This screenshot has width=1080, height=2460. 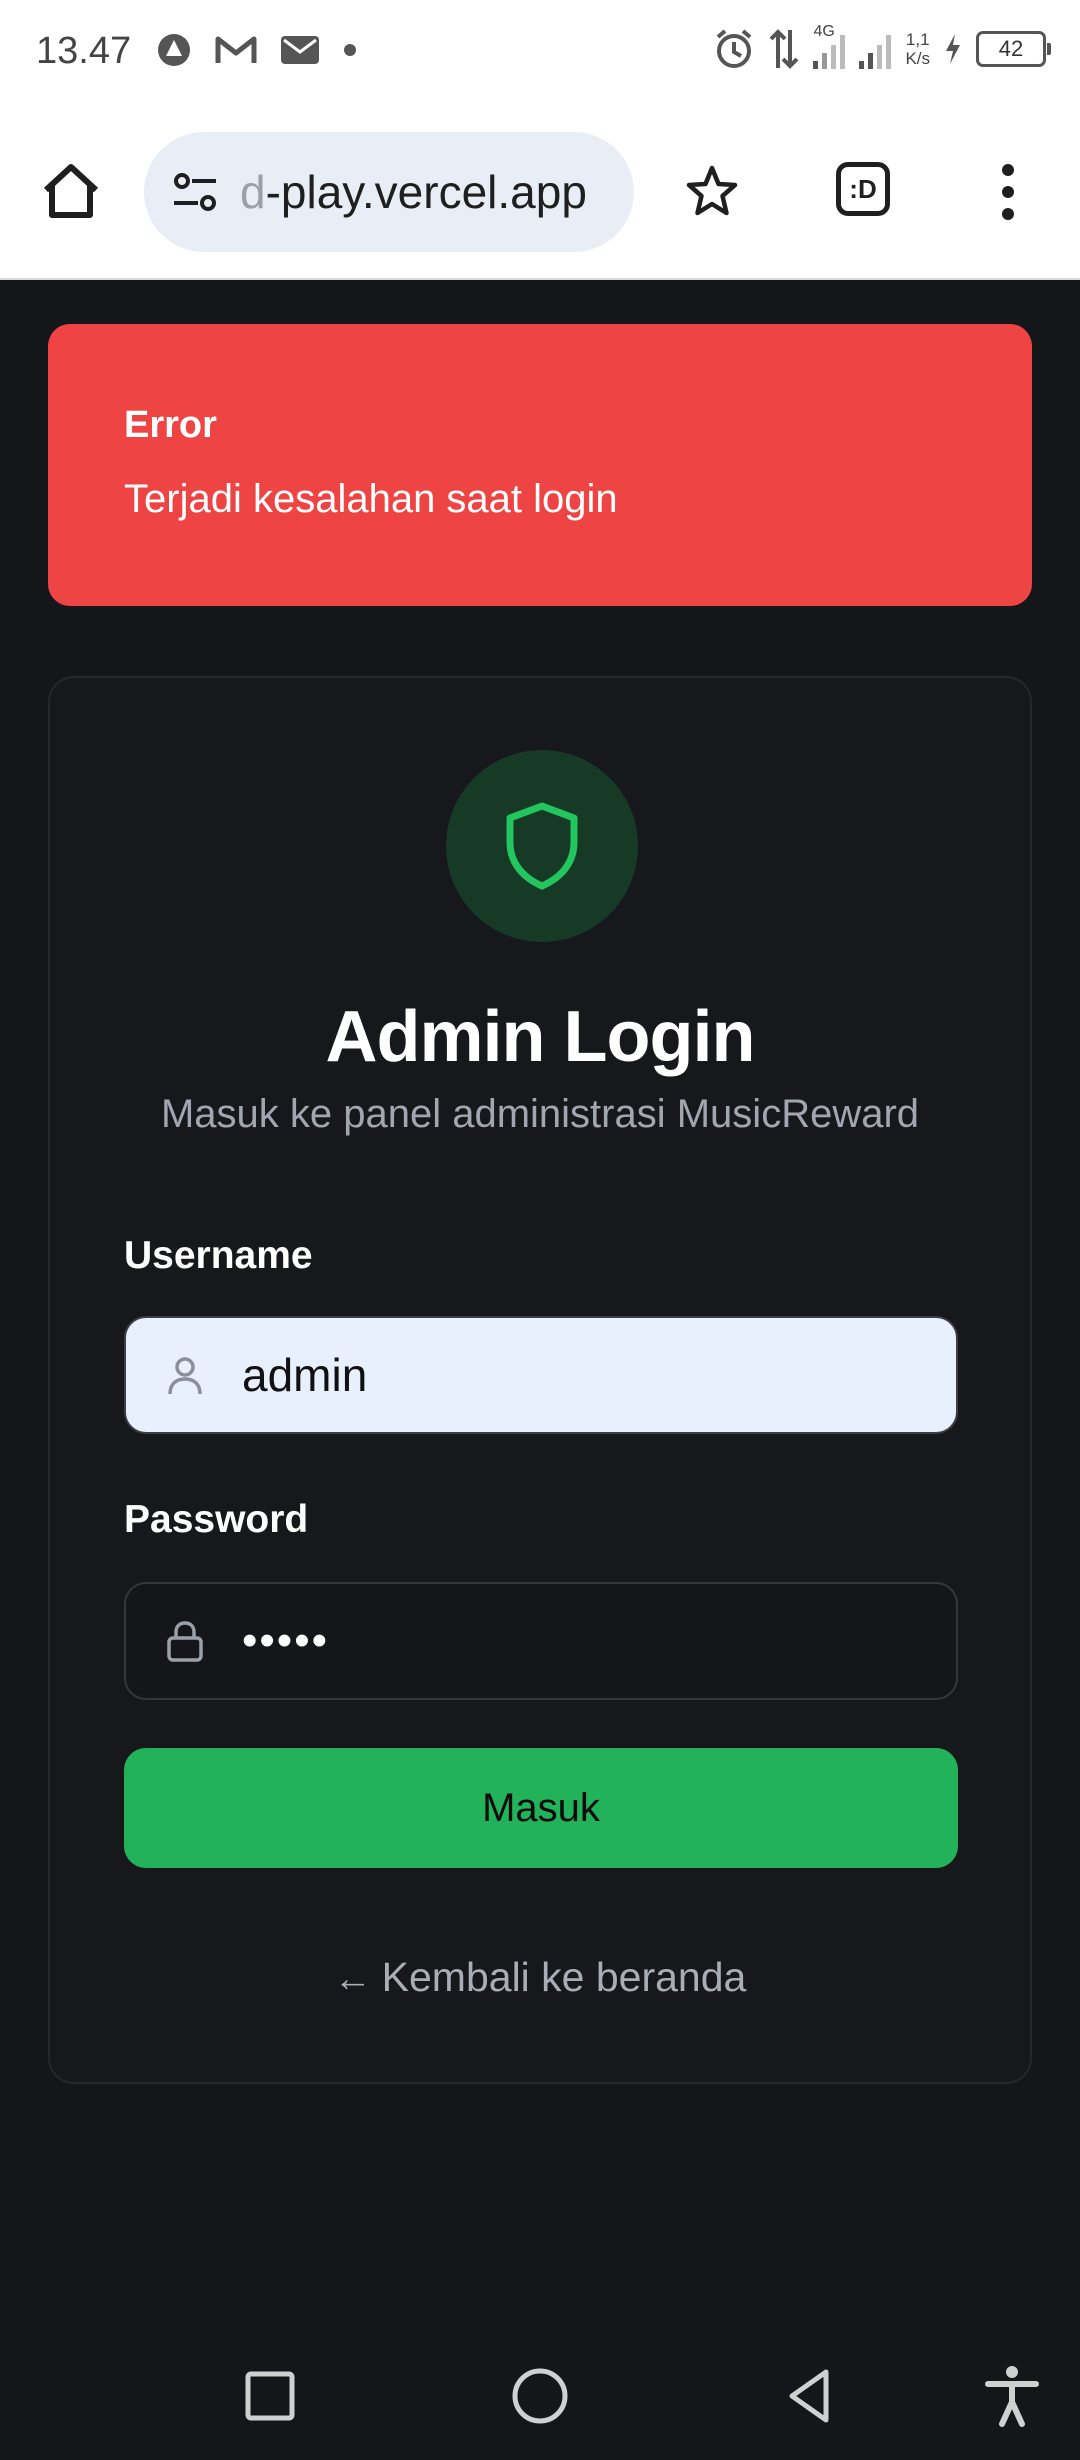 What do you see at coordinates (540, 465) in the screenshot?
I see `error-toast: Error Terjadi kesalahan saat login` at bounding box center [540, 465].